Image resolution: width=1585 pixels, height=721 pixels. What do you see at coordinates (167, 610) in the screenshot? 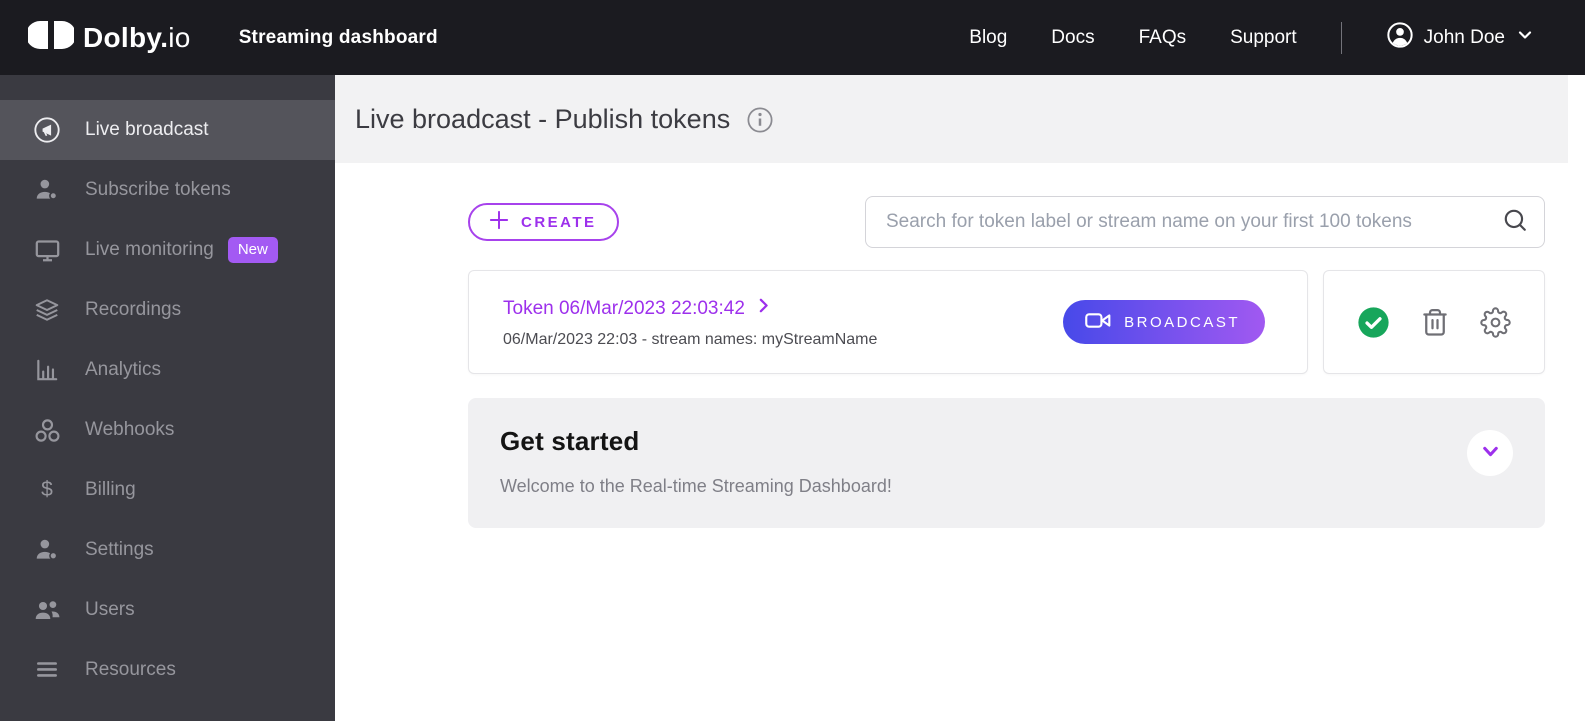
I see `sidebar-item-users: Users` at bounding box center [167, 610].